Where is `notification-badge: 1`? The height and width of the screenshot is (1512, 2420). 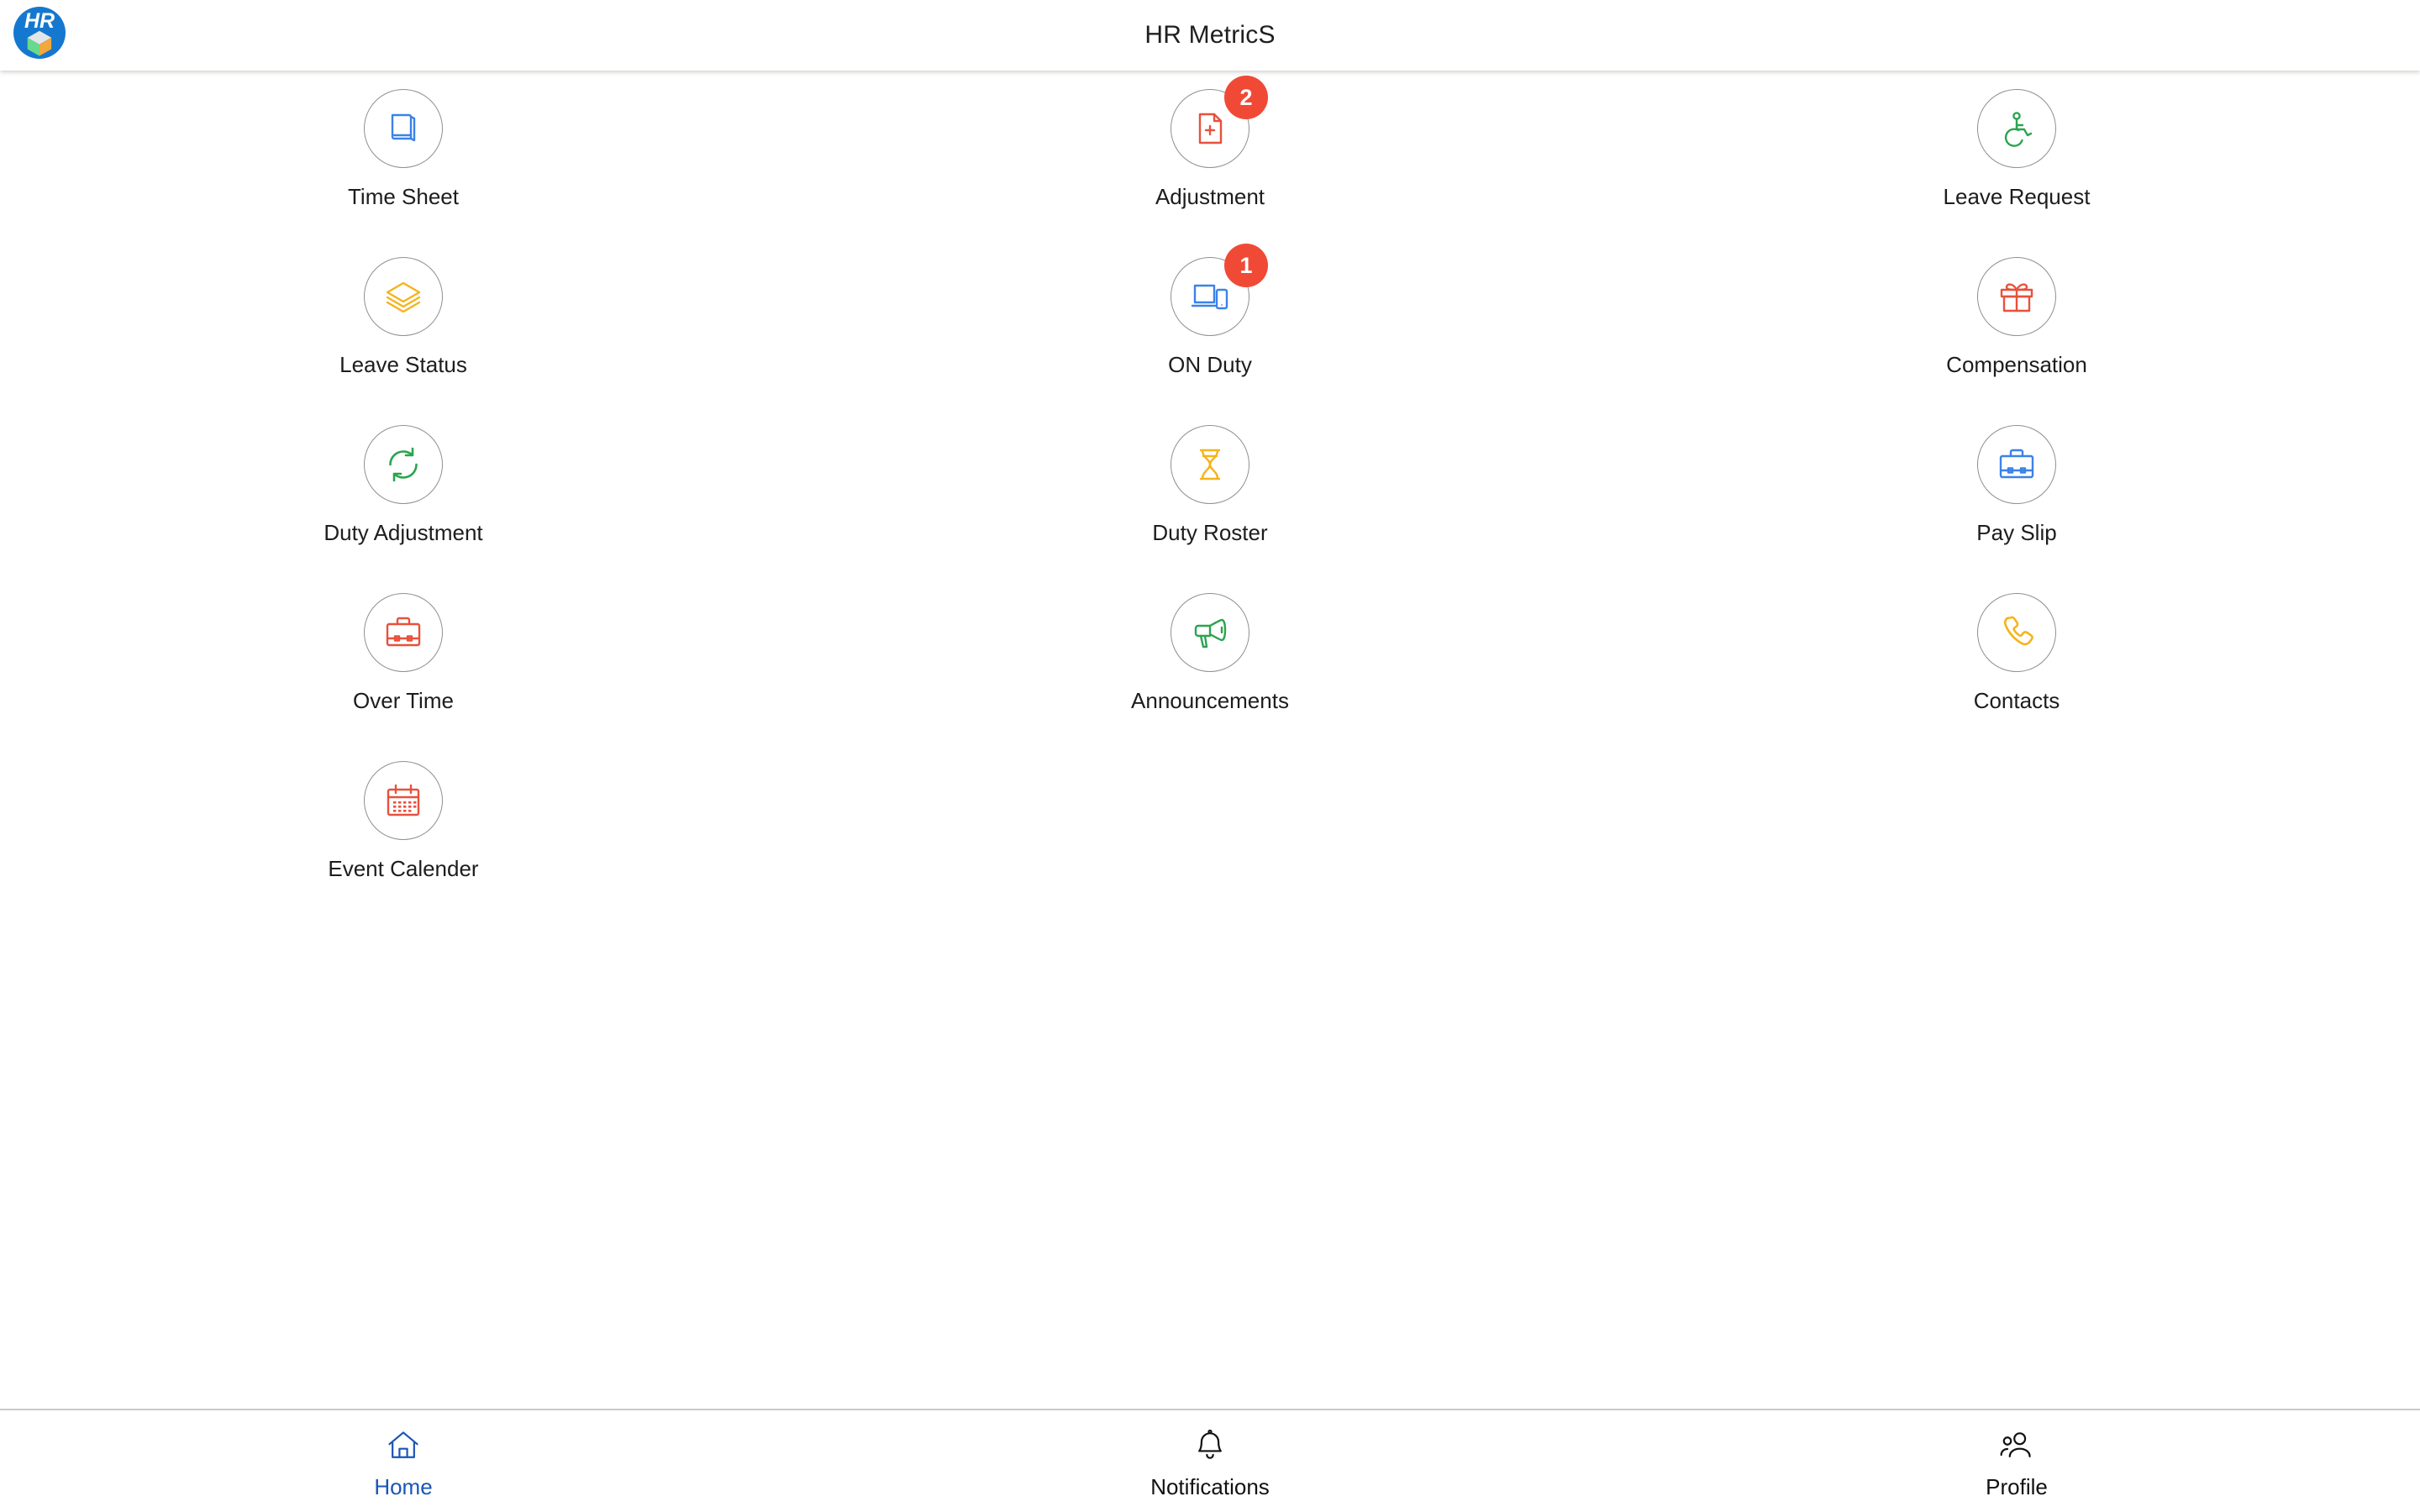 notification-badge: 1 is located at coordinates (1246, 265).